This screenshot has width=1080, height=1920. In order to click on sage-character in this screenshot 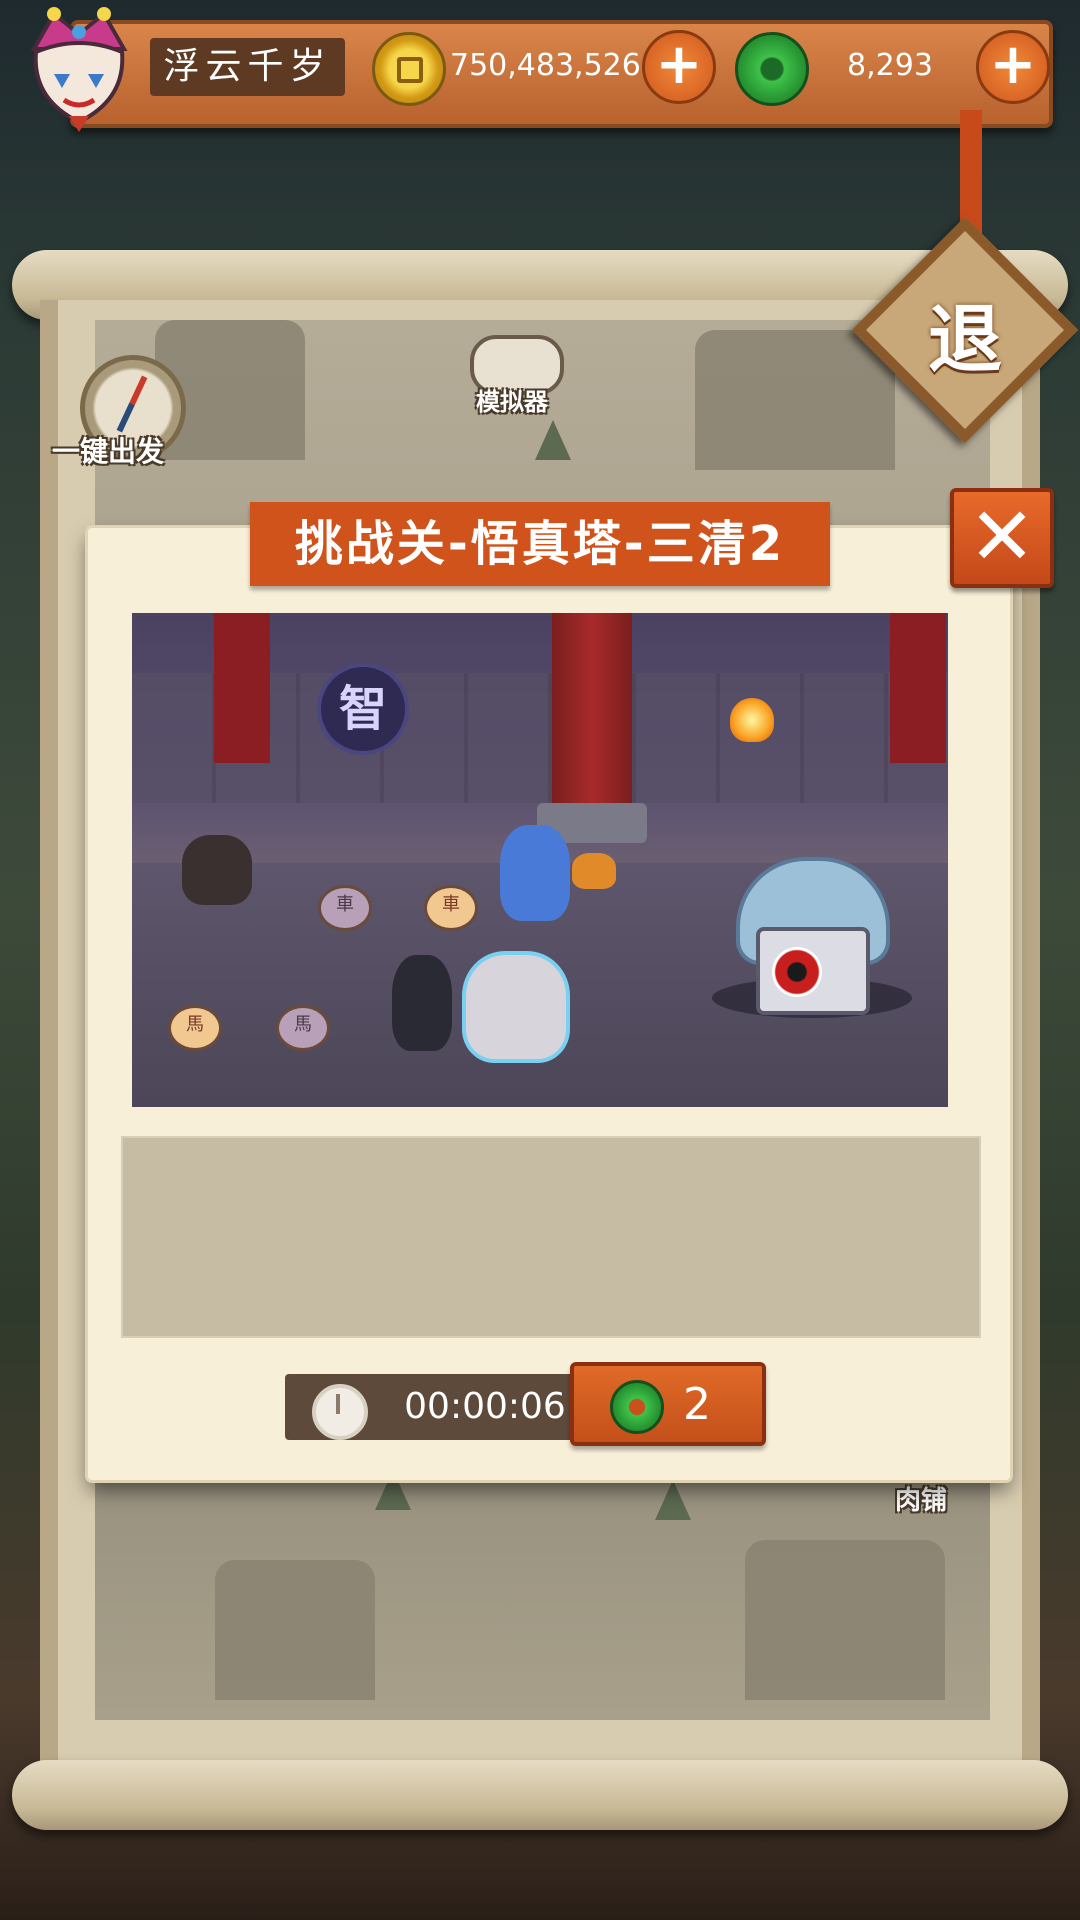, I will do `click(516, 1007)`.